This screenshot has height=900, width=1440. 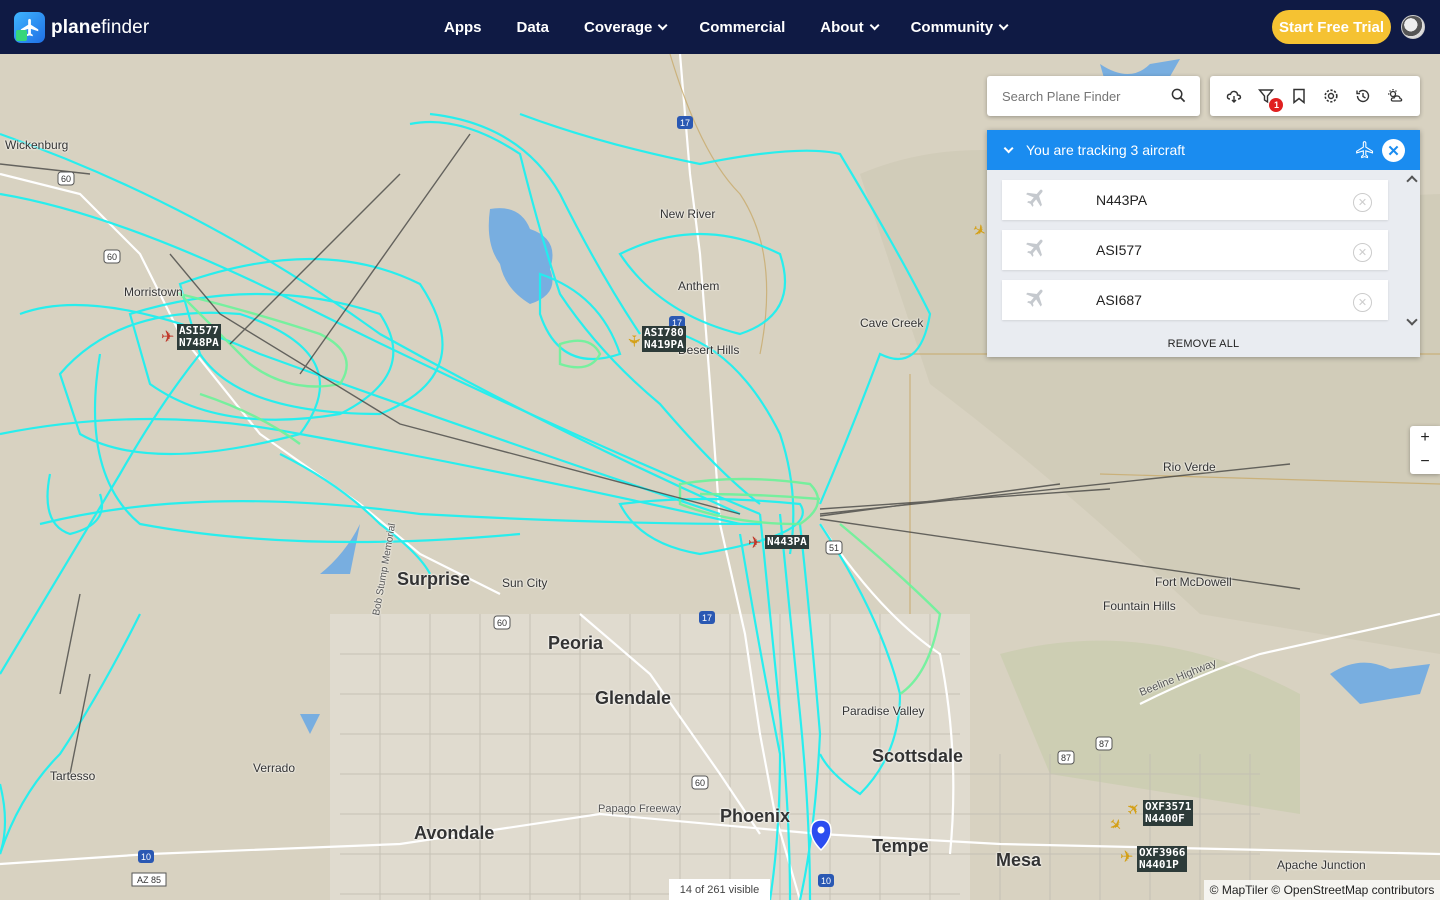 I want to click on place-mesa: Mesa, so click(x=1019, y=860).